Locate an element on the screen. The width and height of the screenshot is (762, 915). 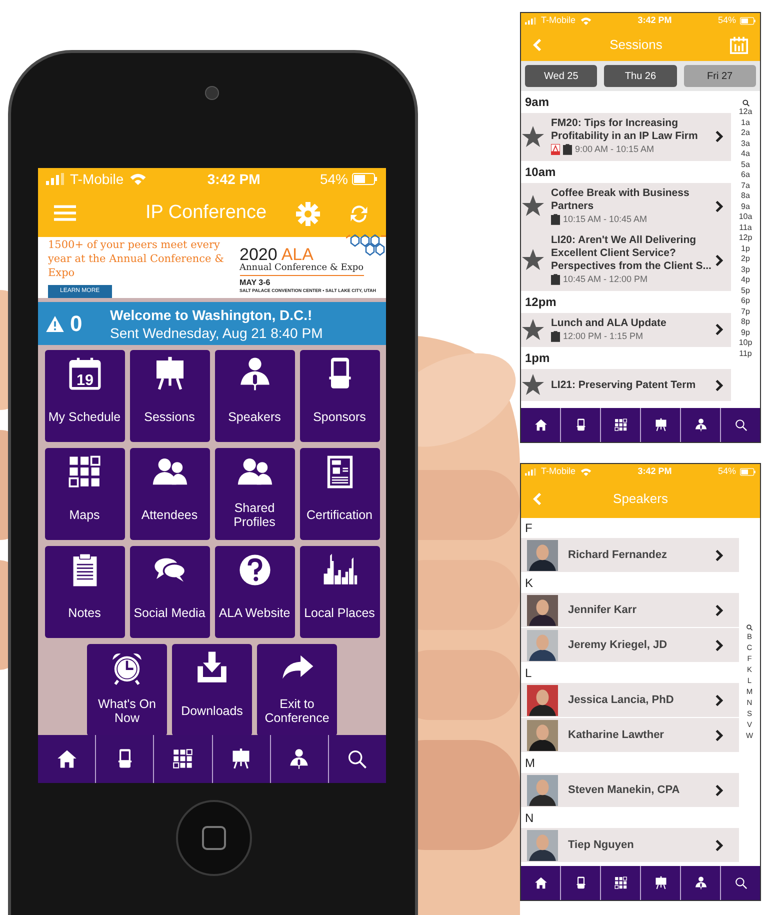
menu-tile: Sessions is located at coordinates (170, 396).